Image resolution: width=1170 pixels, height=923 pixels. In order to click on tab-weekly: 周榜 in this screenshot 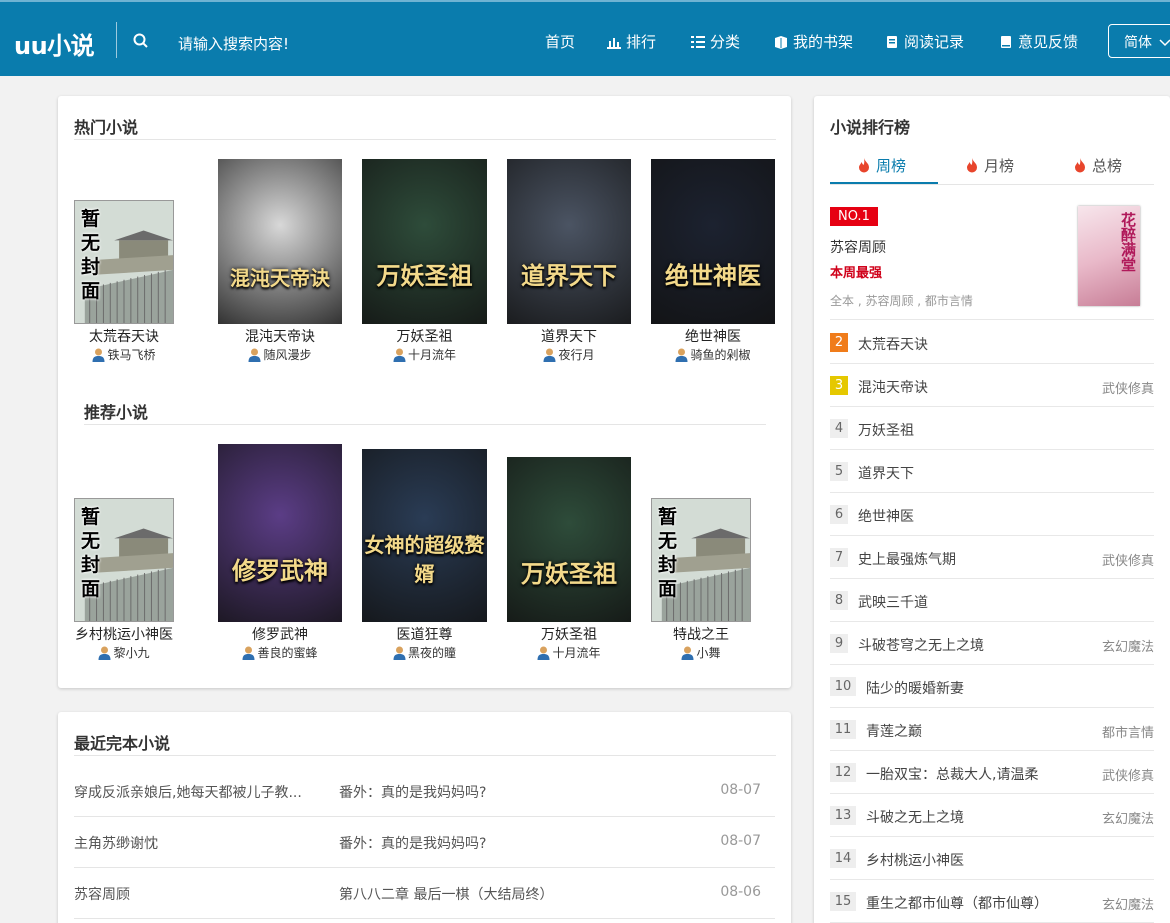, I will do `click(882, 165)`.